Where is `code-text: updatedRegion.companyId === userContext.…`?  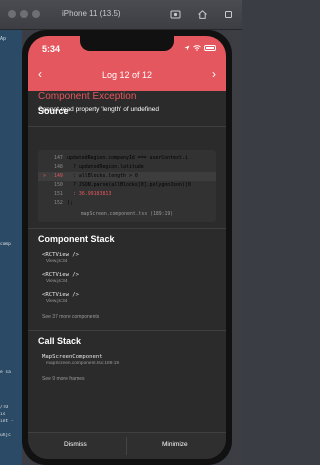 code-text: updatedRegion.companyId === userContext.… is located at coordinates (127, 158).